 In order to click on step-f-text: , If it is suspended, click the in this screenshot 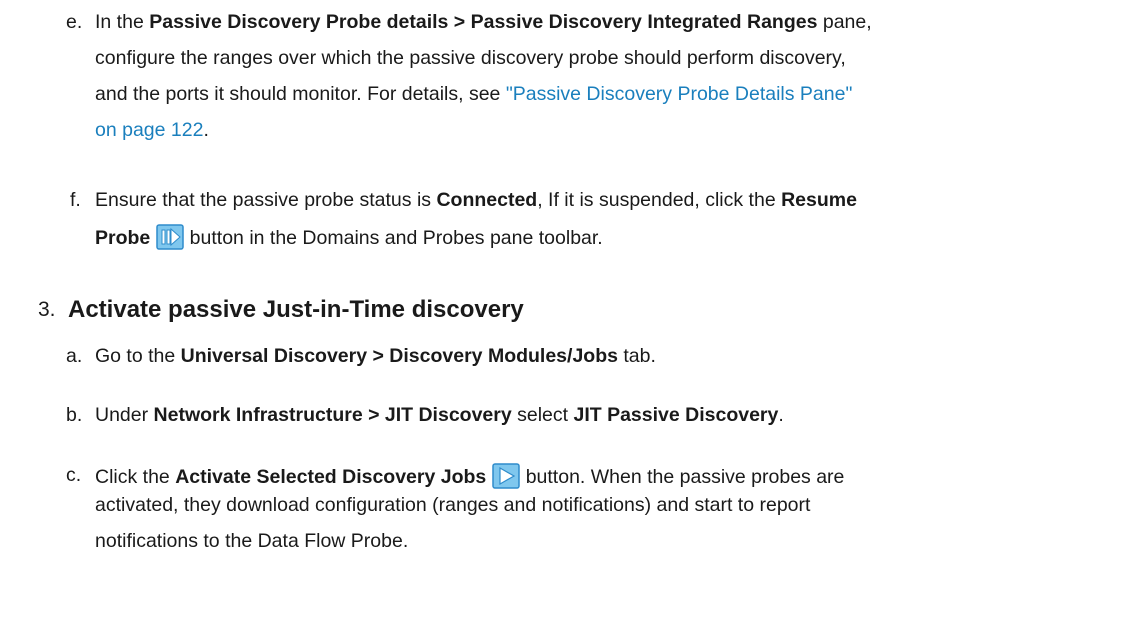, I will do `click(659, 200)`.